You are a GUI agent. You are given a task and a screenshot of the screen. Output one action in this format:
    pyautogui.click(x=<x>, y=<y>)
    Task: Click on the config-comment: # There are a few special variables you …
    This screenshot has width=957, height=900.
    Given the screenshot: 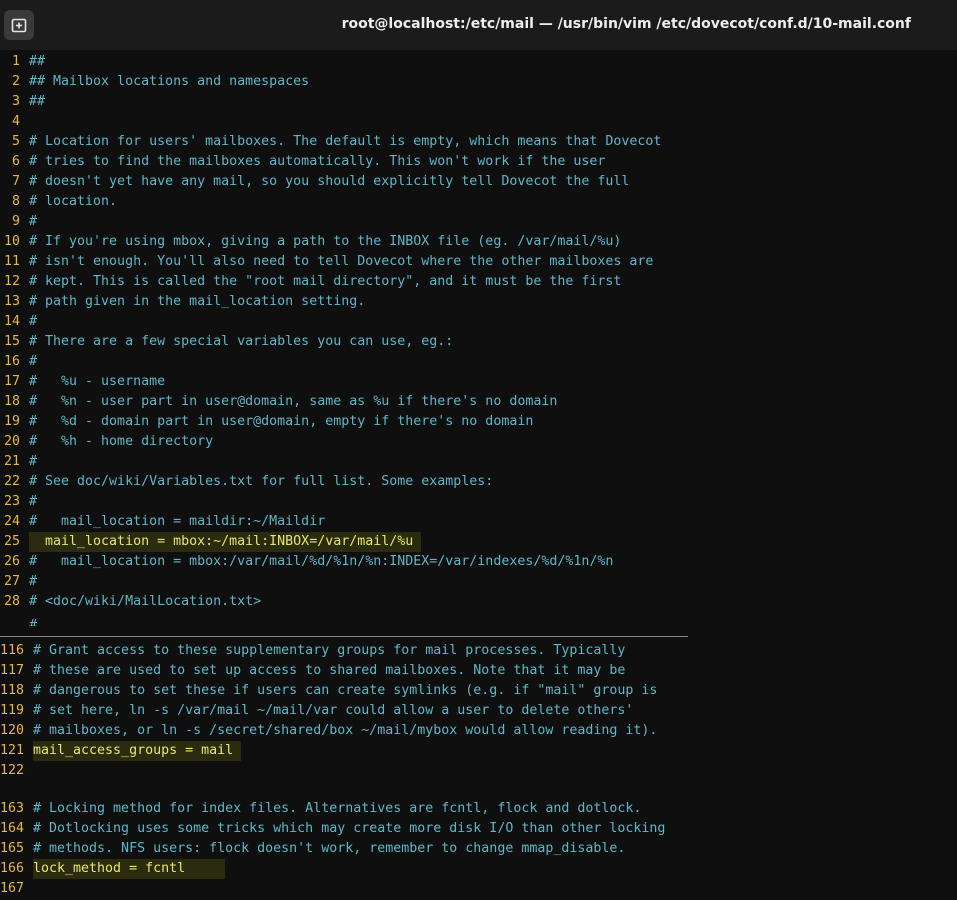 What is the action you would take?
    pyautogui.click(x=241, y=341)
    